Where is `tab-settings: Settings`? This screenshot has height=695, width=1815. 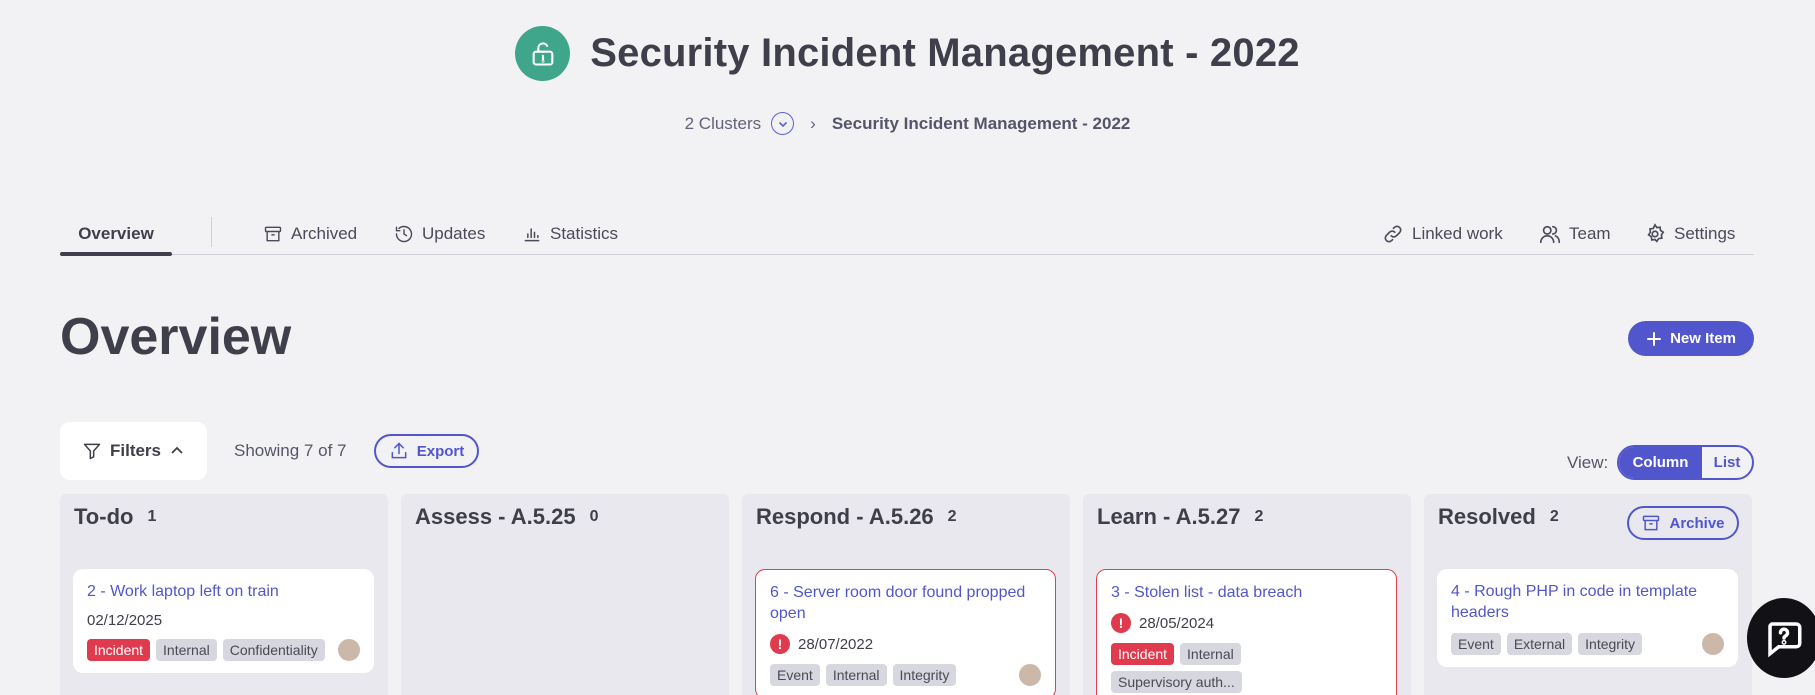
tab-settings: Settings is located at coordinates (1689, 234).